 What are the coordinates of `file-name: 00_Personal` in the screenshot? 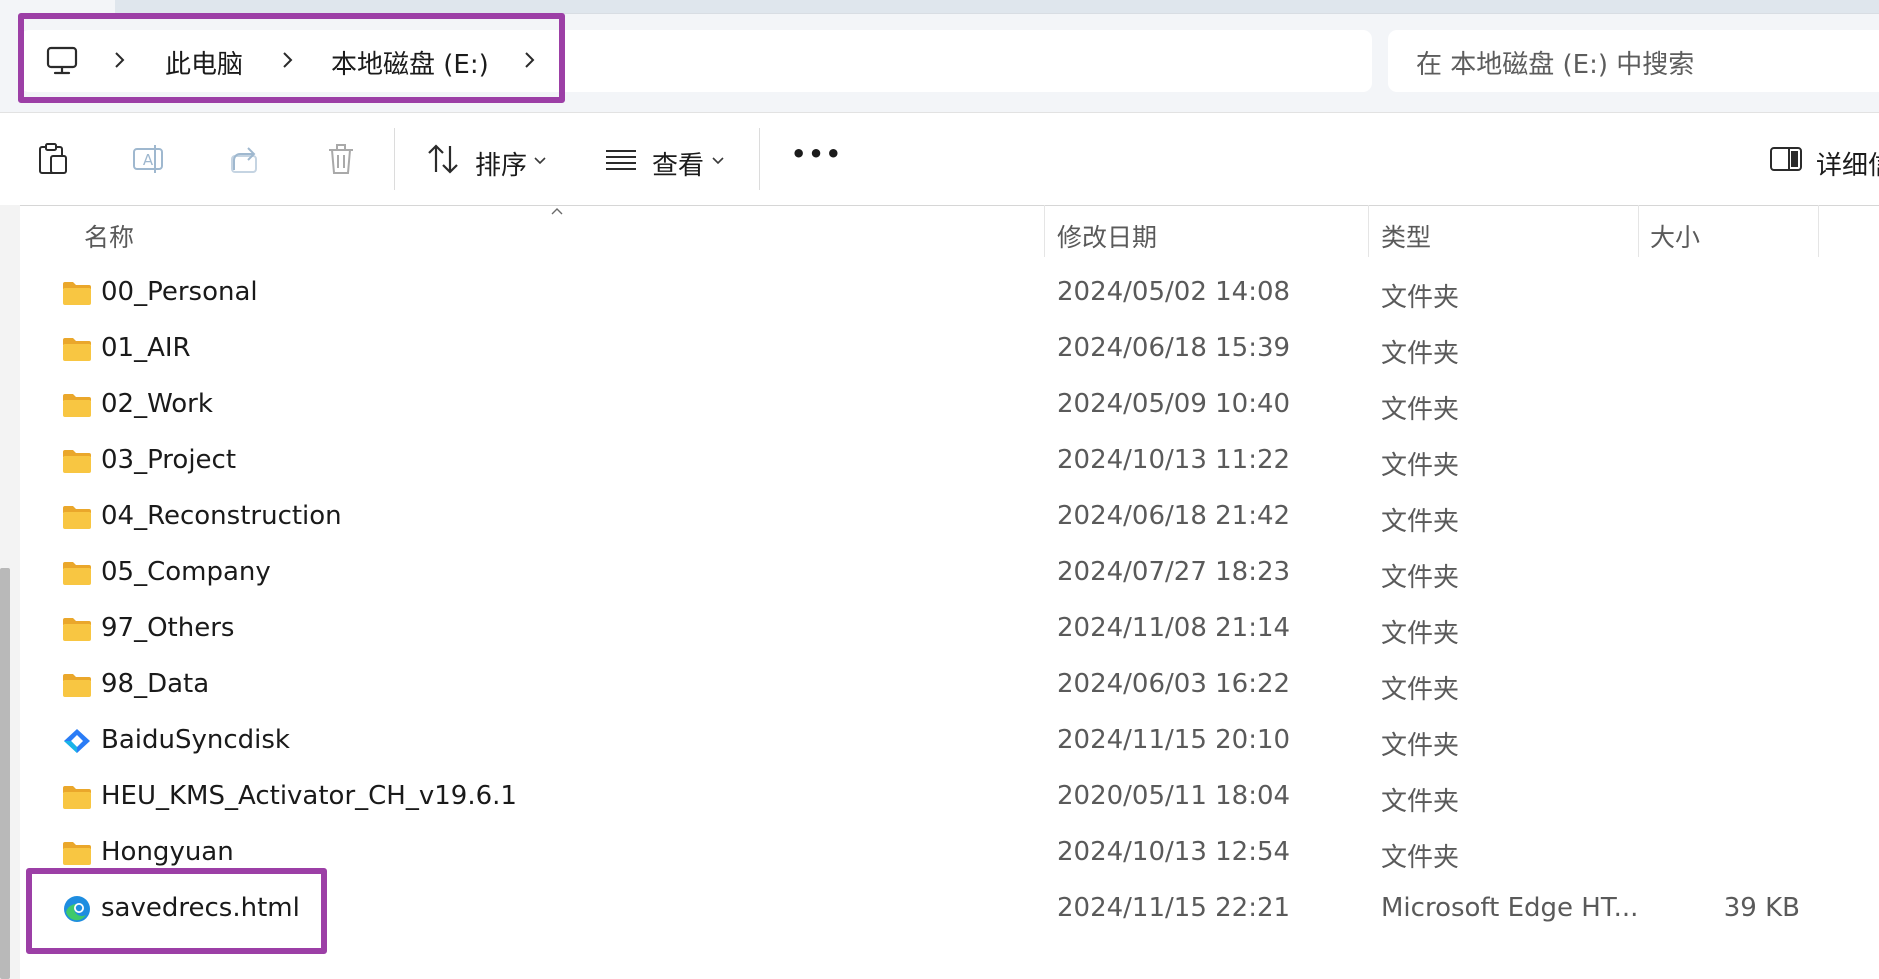 It's located at (179, 292).